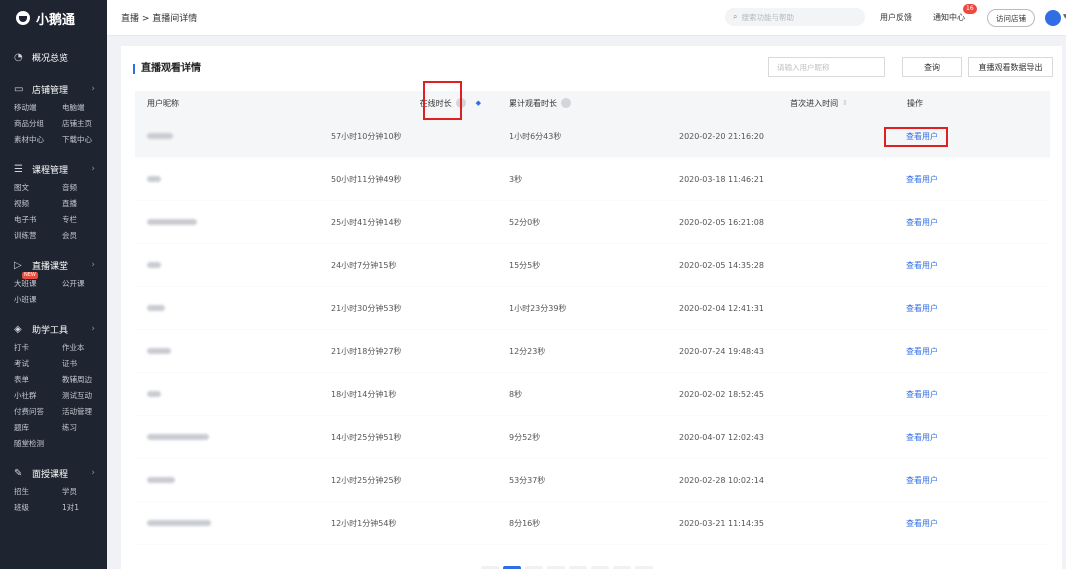  Describe the element at coordinates (414, 103) in the screenshot. I see `header-online-duration: 在线时长 ◆` at that location.